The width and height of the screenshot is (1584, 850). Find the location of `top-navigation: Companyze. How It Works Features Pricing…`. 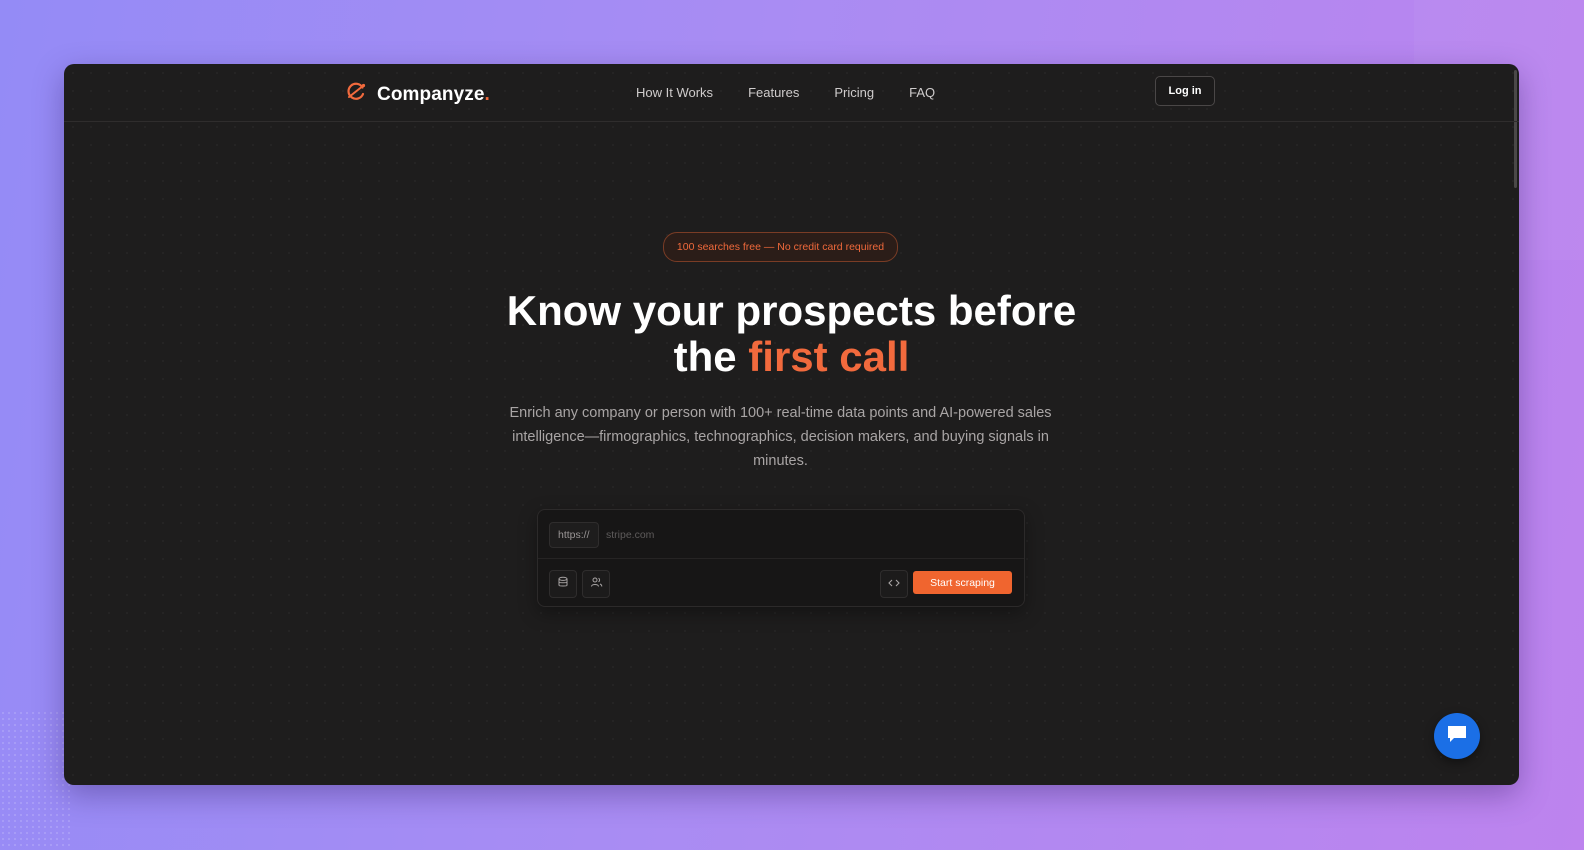

top-navigation: Companyze. How It Works Features Pricing… is located at coordinates (791, 93).